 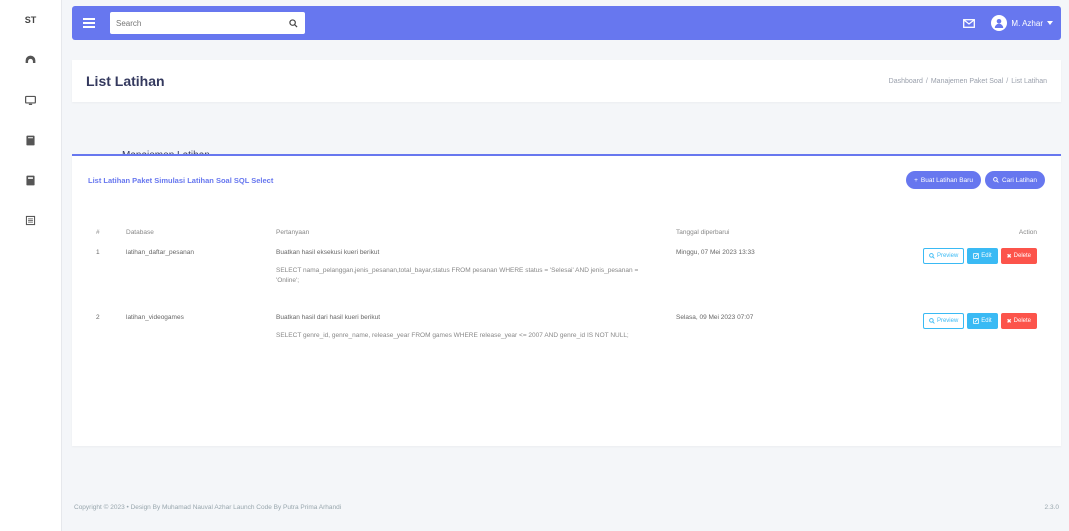 I want to click on calculator-icon, so click(x=30, y=180).